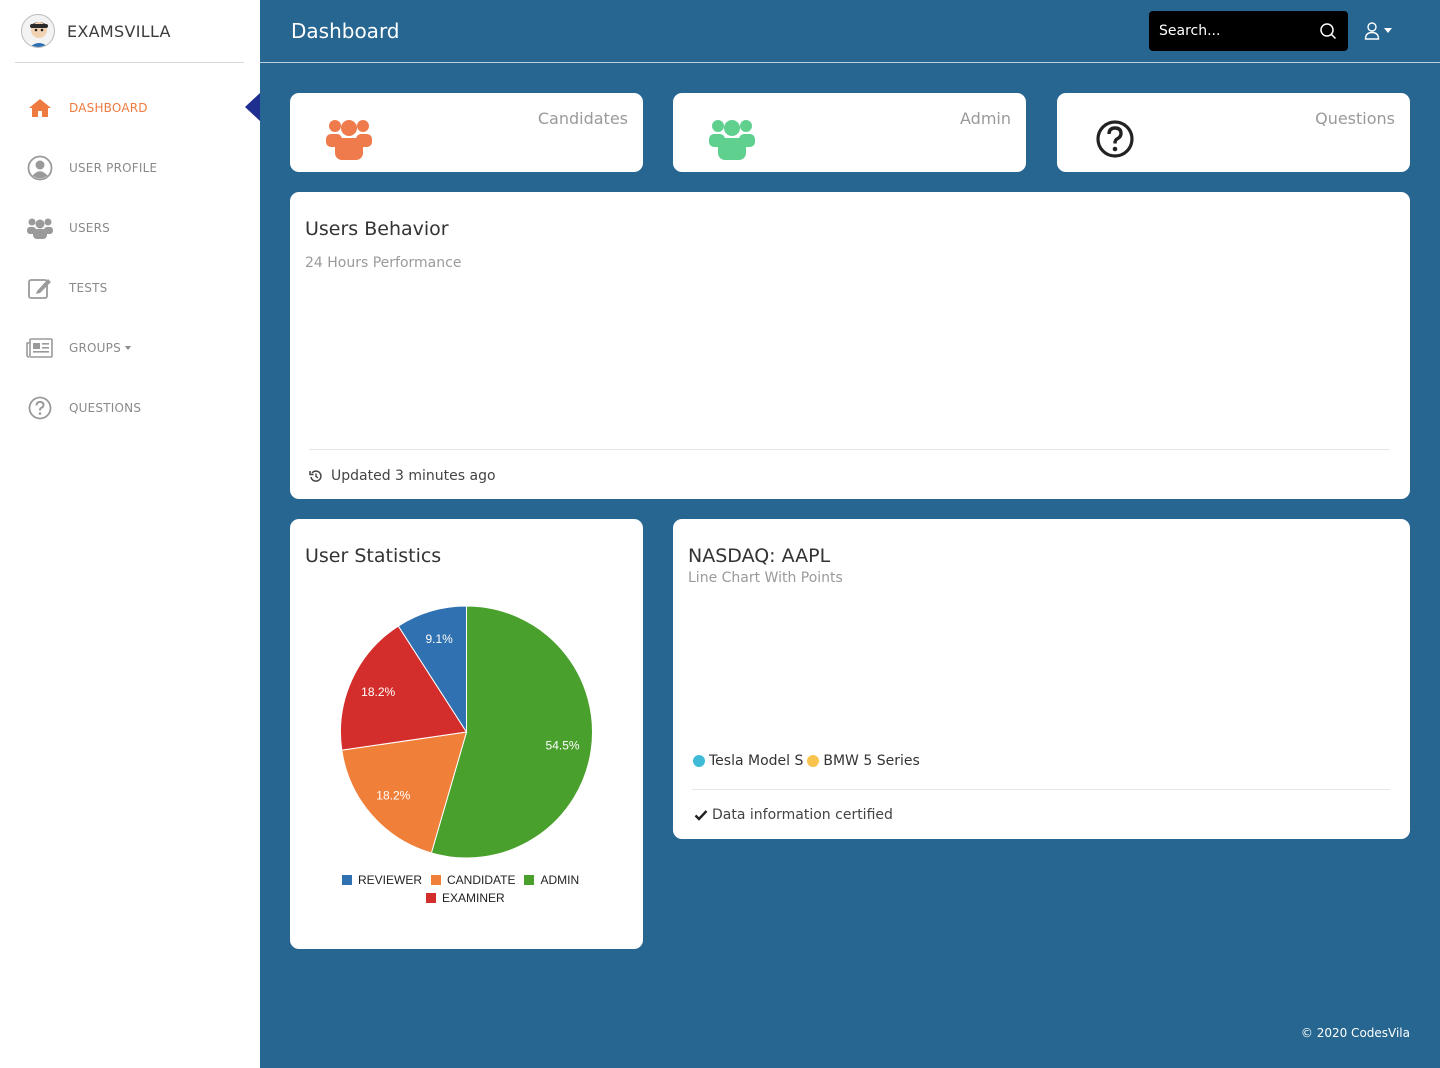  Describe the element at coordinates (849, 132) in the screenshot. I see `stat-card-admin: Admin` at that location.